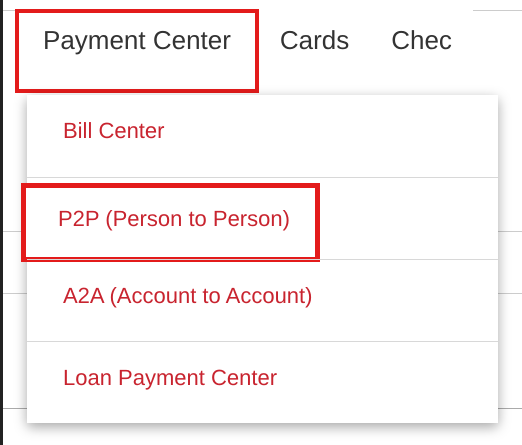 This screenshot has width=522, height=445. Describe the element at coordinates (170, 222) in the screenshot. I see `menu-item: P2P (Person to Person)` at that location.